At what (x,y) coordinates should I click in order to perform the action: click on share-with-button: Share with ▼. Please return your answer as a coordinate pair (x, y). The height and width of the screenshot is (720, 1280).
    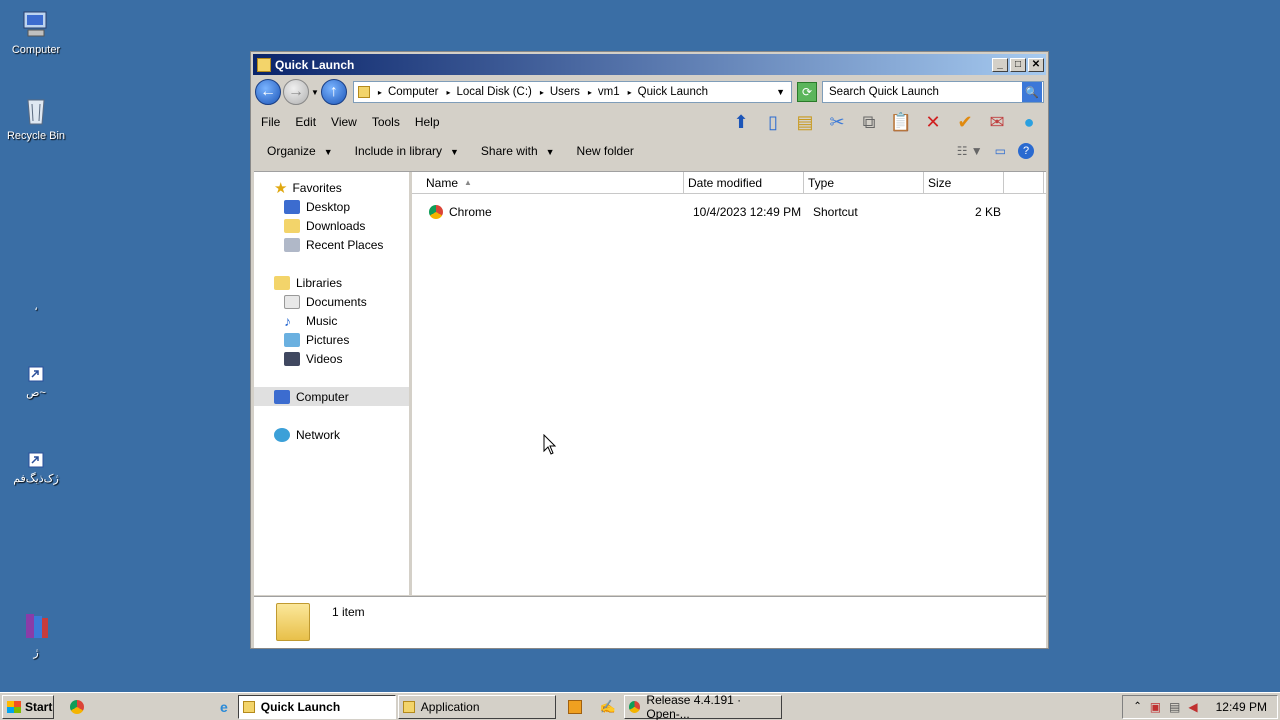
    Looking at the image, I should click on (518, 151).